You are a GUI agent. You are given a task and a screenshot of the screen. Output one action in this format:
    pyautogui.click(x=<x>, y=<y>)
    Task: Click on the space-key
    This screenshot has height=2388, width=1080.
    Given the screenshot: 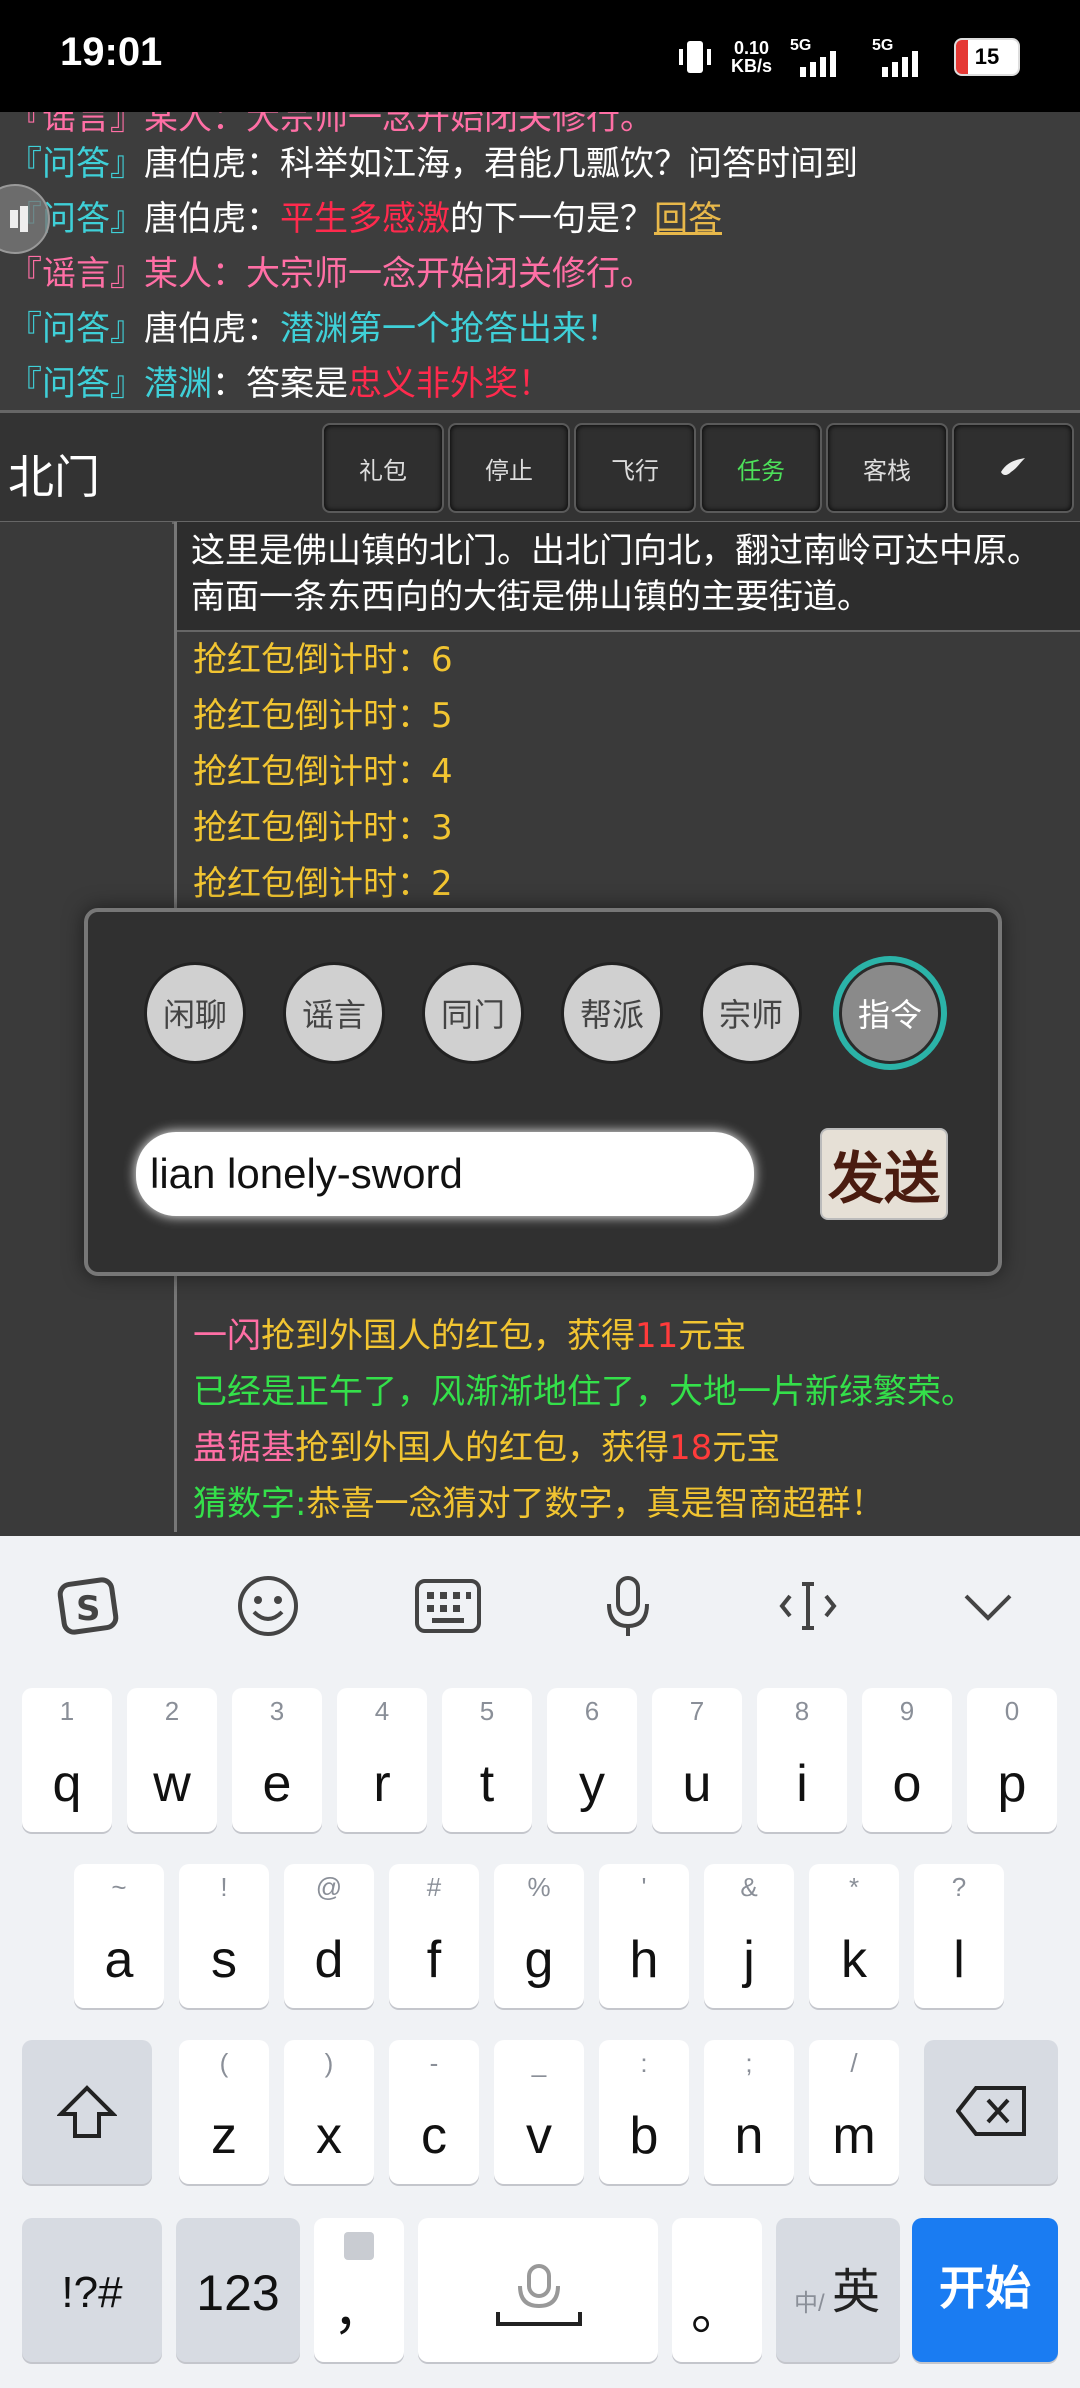 What is the action you would take?
    pyautogui.click(x=538, y=2290)
    